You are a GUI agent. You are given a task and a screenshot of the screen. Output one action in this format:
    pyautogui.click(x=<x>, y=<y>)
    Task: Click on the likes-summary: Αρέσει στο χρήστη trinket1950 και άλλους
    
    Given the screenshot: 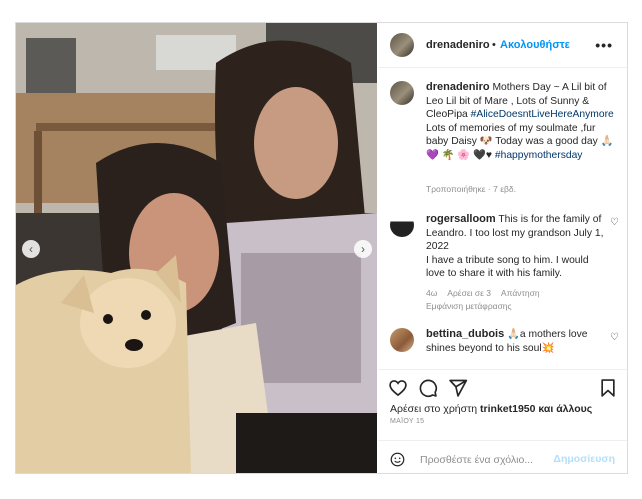 What is the action you would take?
    pyautogui.click(x=491, y=409)
    